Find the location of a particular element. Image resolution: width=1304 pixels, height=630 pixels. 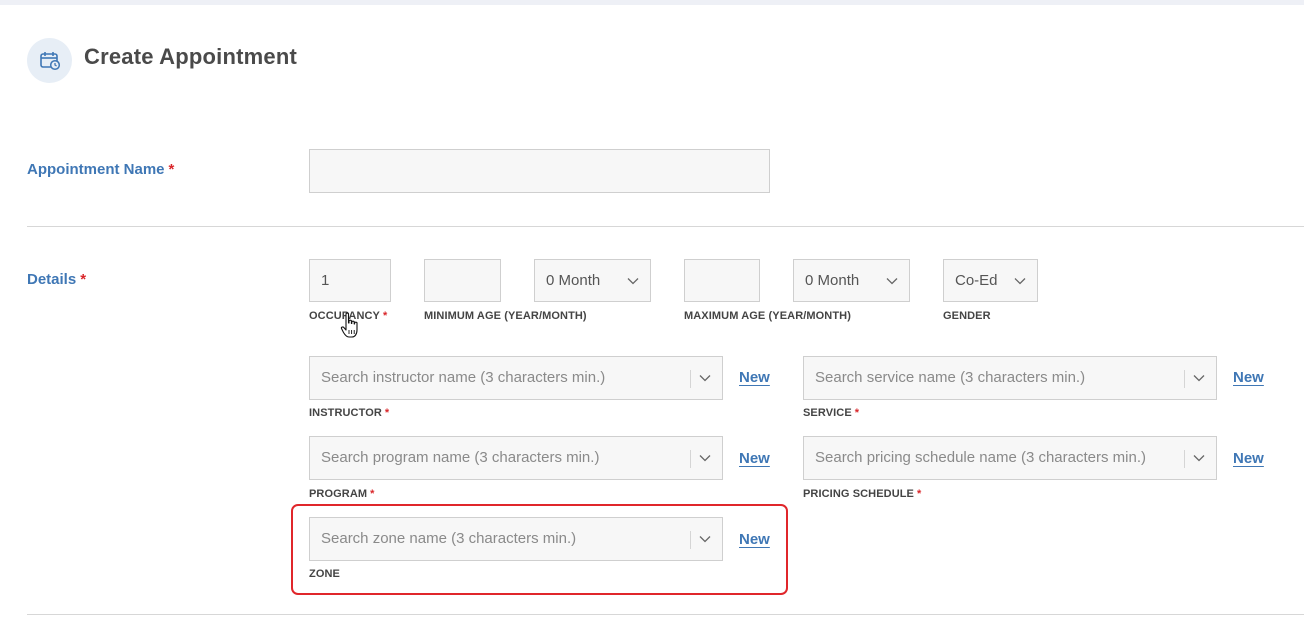

minimum-age-month-select: 0 Month is located at coordinates (592, 280).